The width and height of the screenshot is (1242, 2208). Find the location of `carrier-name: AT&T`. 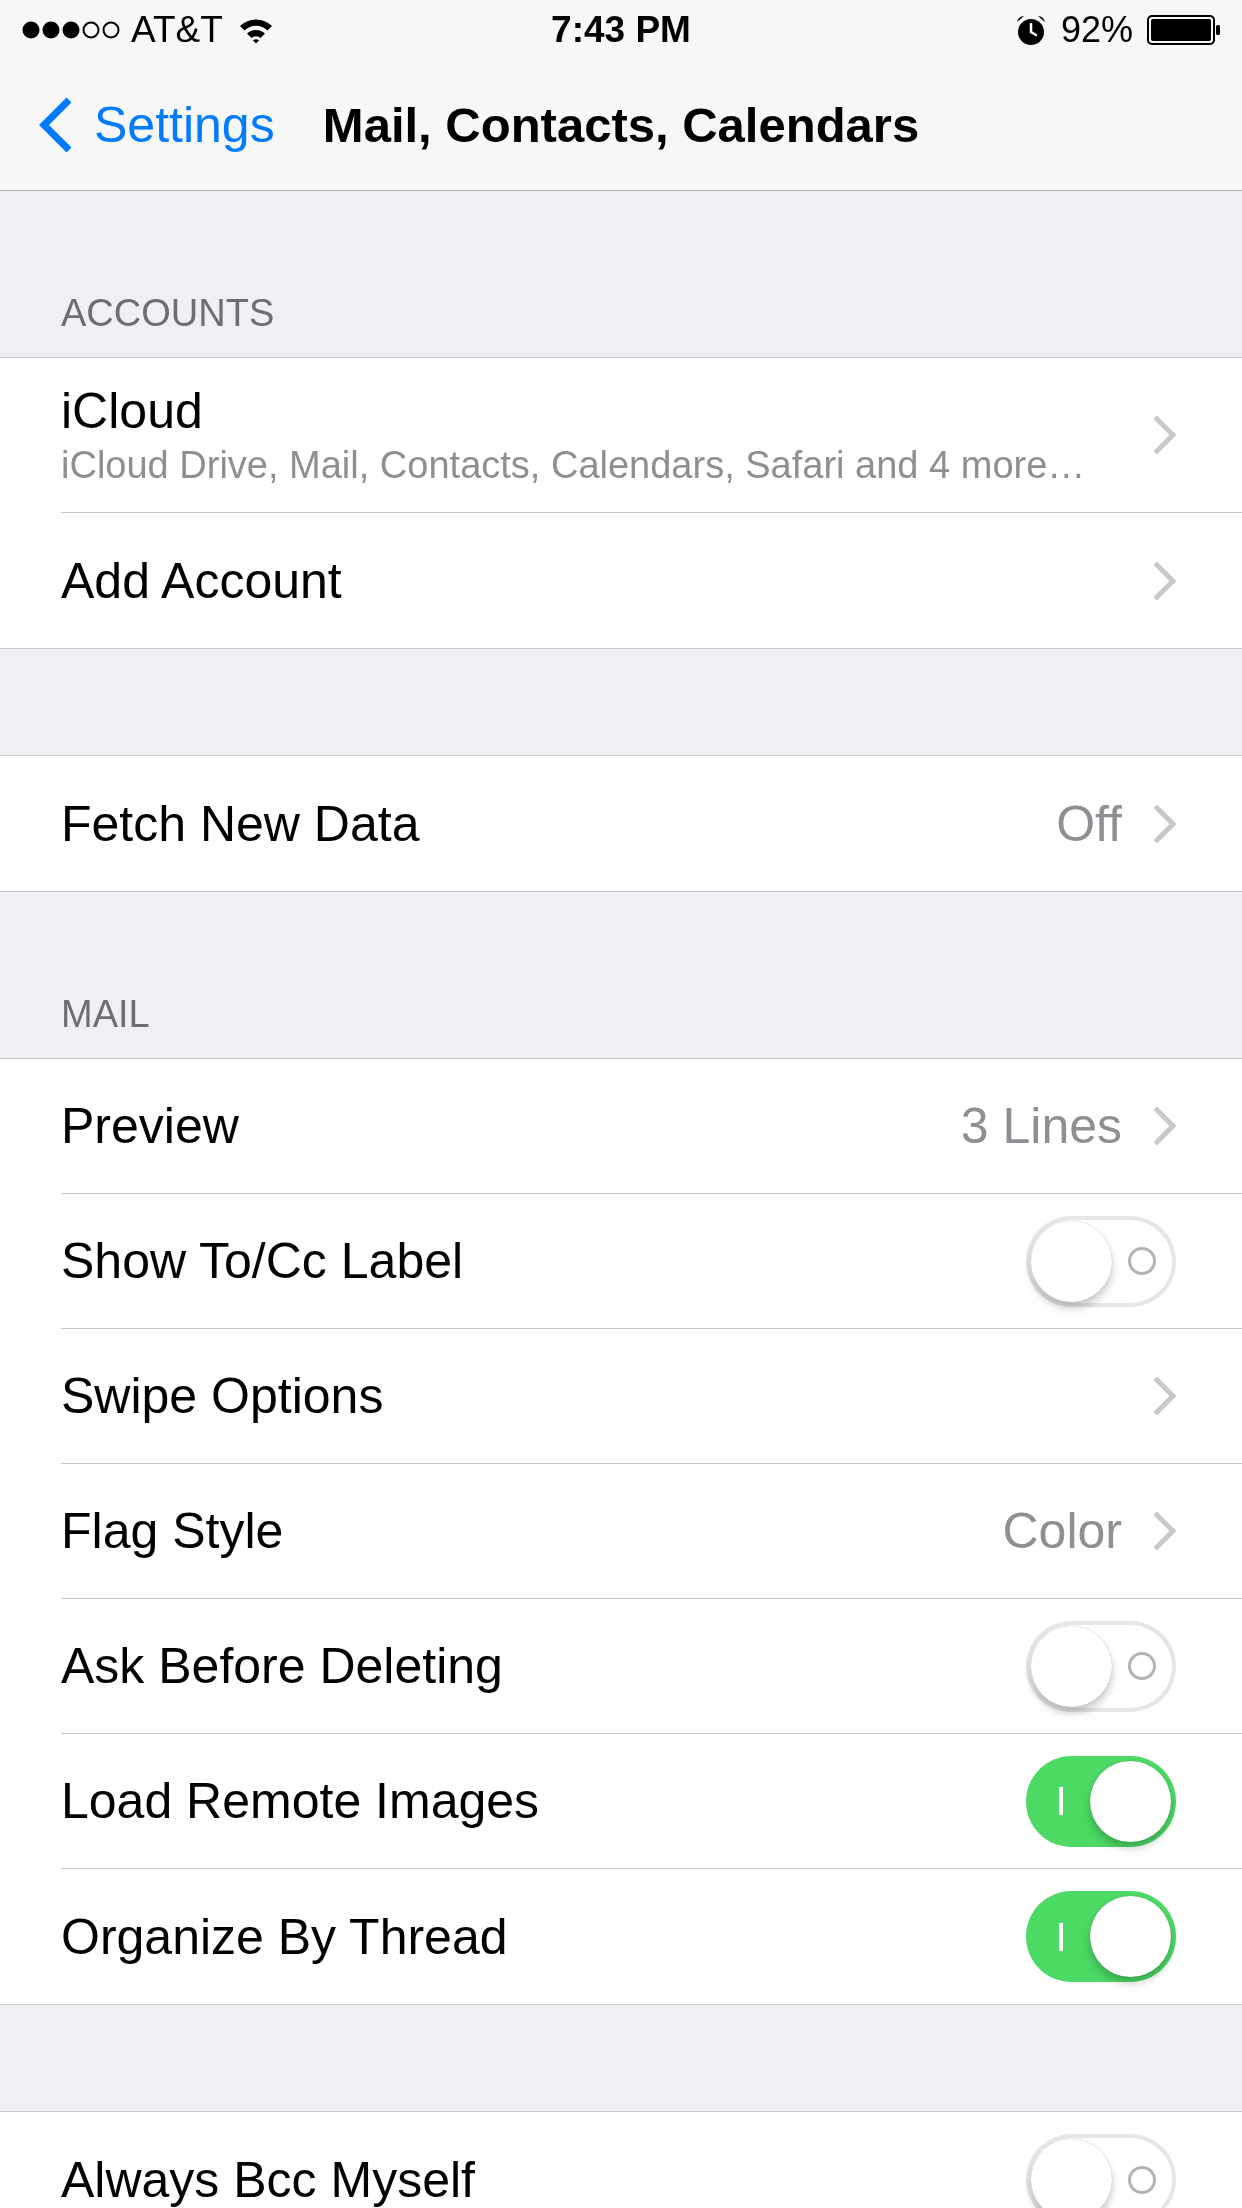

carrier-name: AT&T is located at coordinates (177, 30).